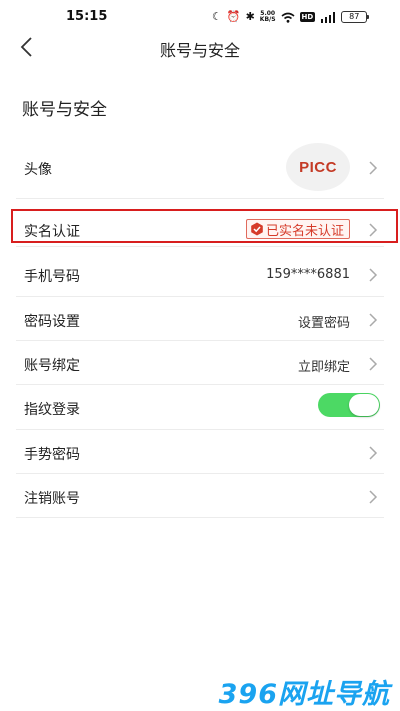 This screenshot has width=400, height=711. I want to click on signal-icon, so click(328, 17).